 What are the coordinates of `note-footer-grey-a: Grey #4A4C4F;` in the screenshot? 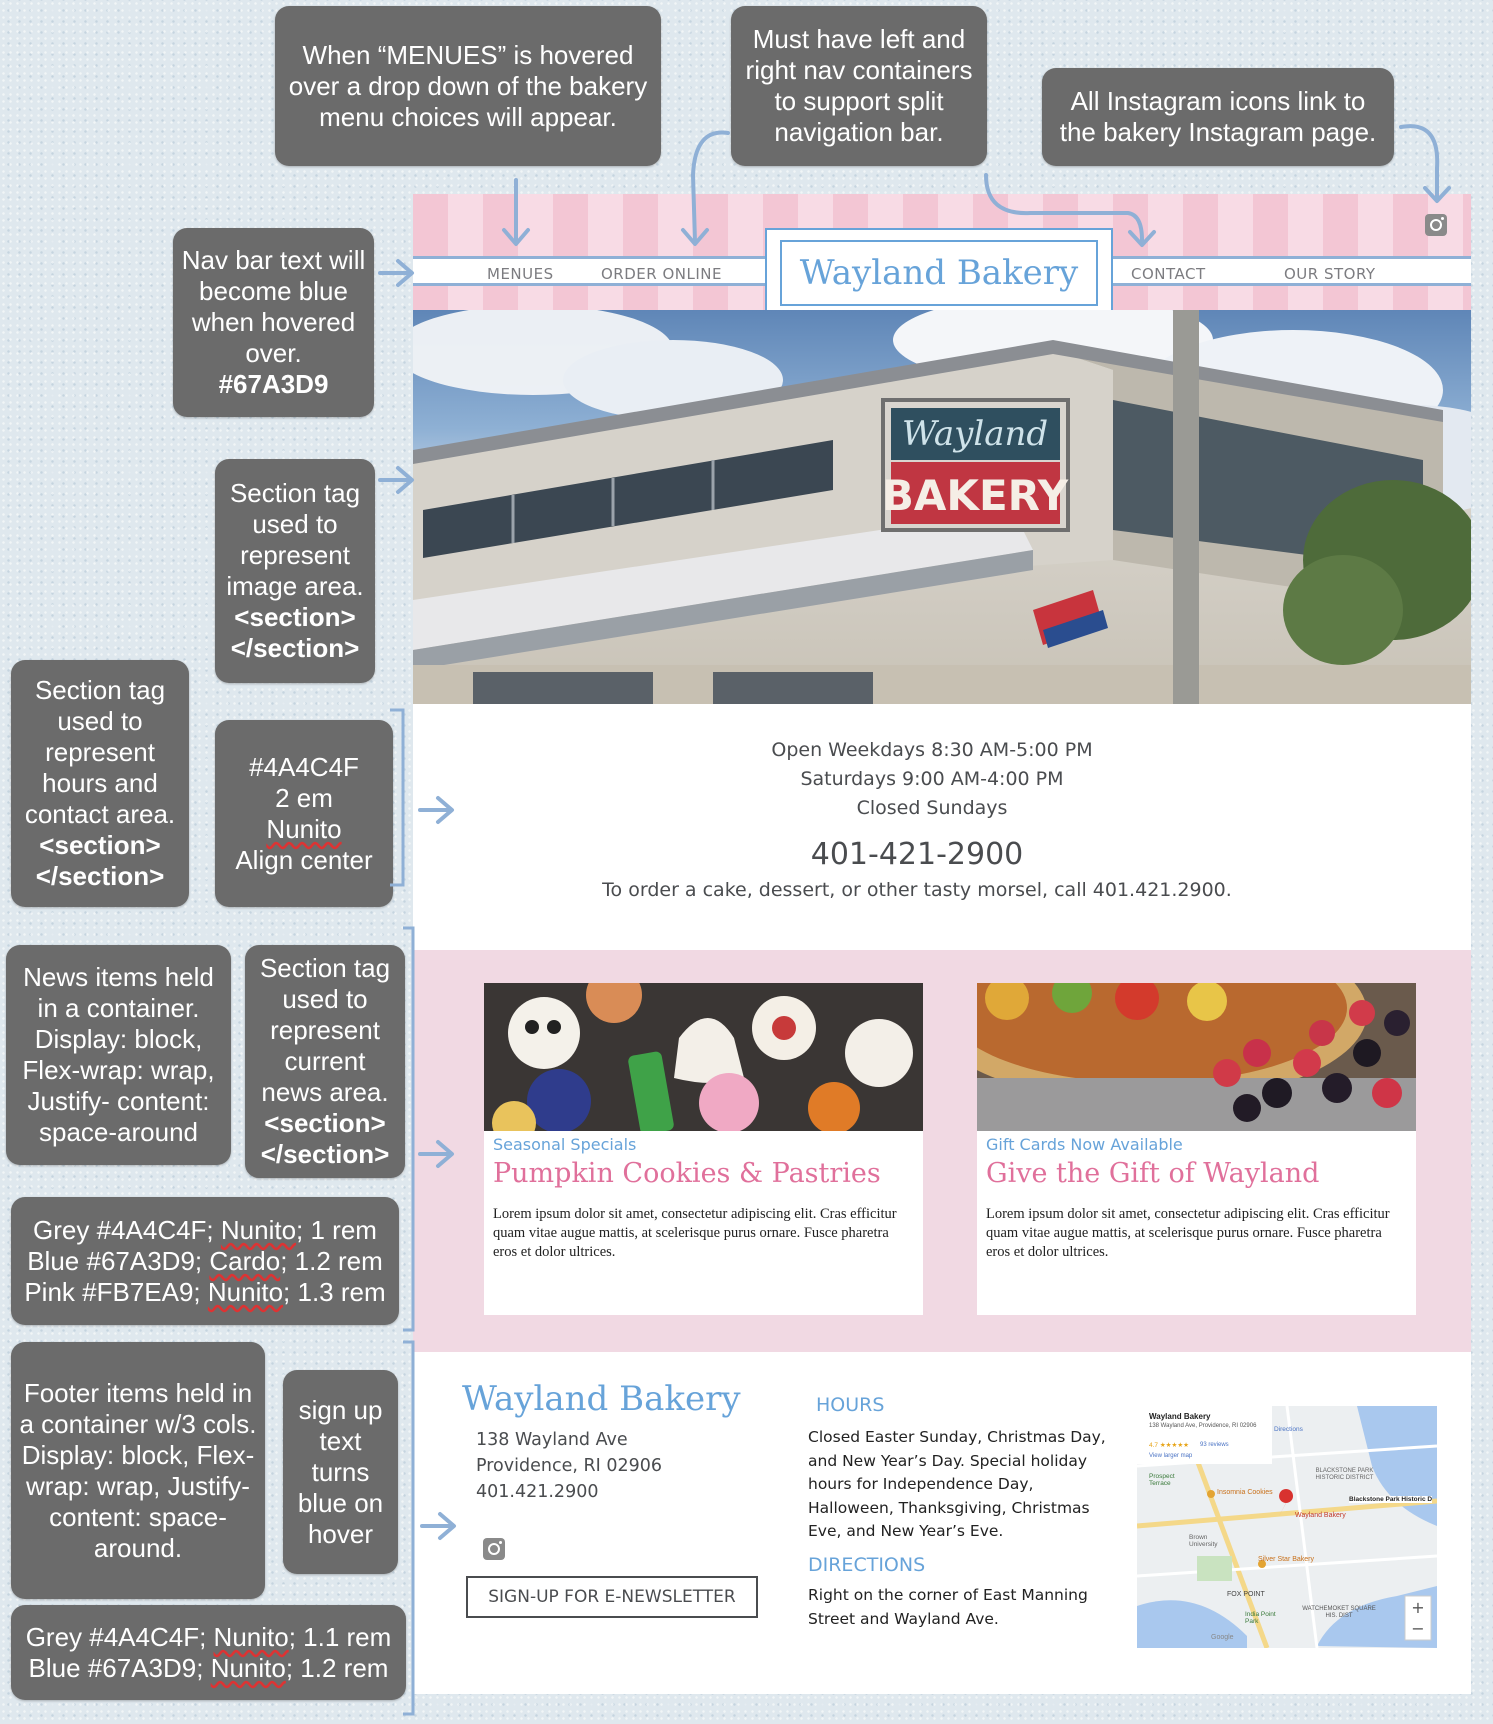 It's located at (119, 1636).